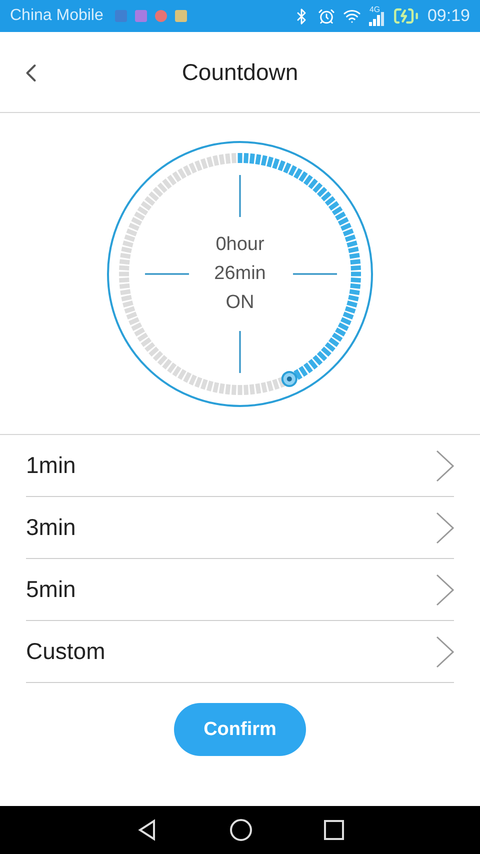  What do you see at coordinates (377, 19) in the screenshot?
I see `signal-icon` at bounding box center [377, 19].